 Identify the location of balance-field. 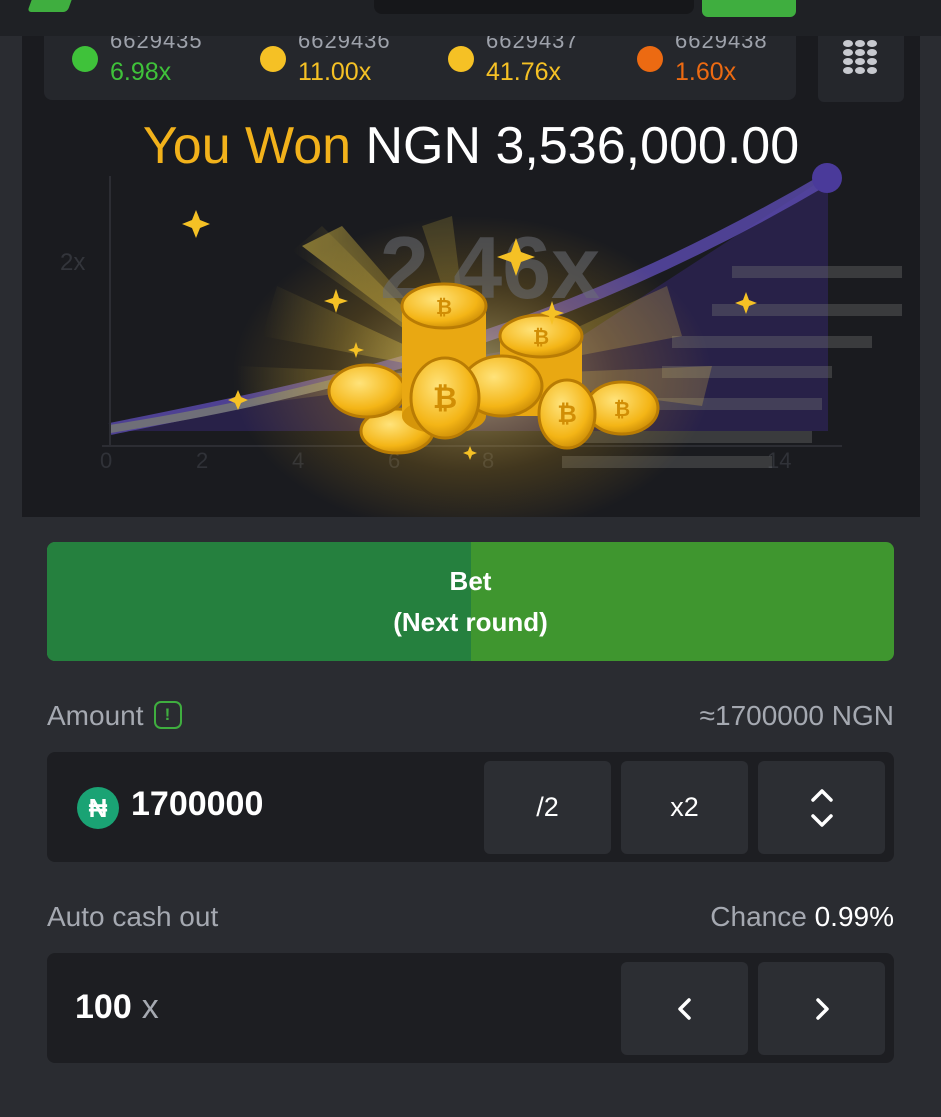
(534, 7).